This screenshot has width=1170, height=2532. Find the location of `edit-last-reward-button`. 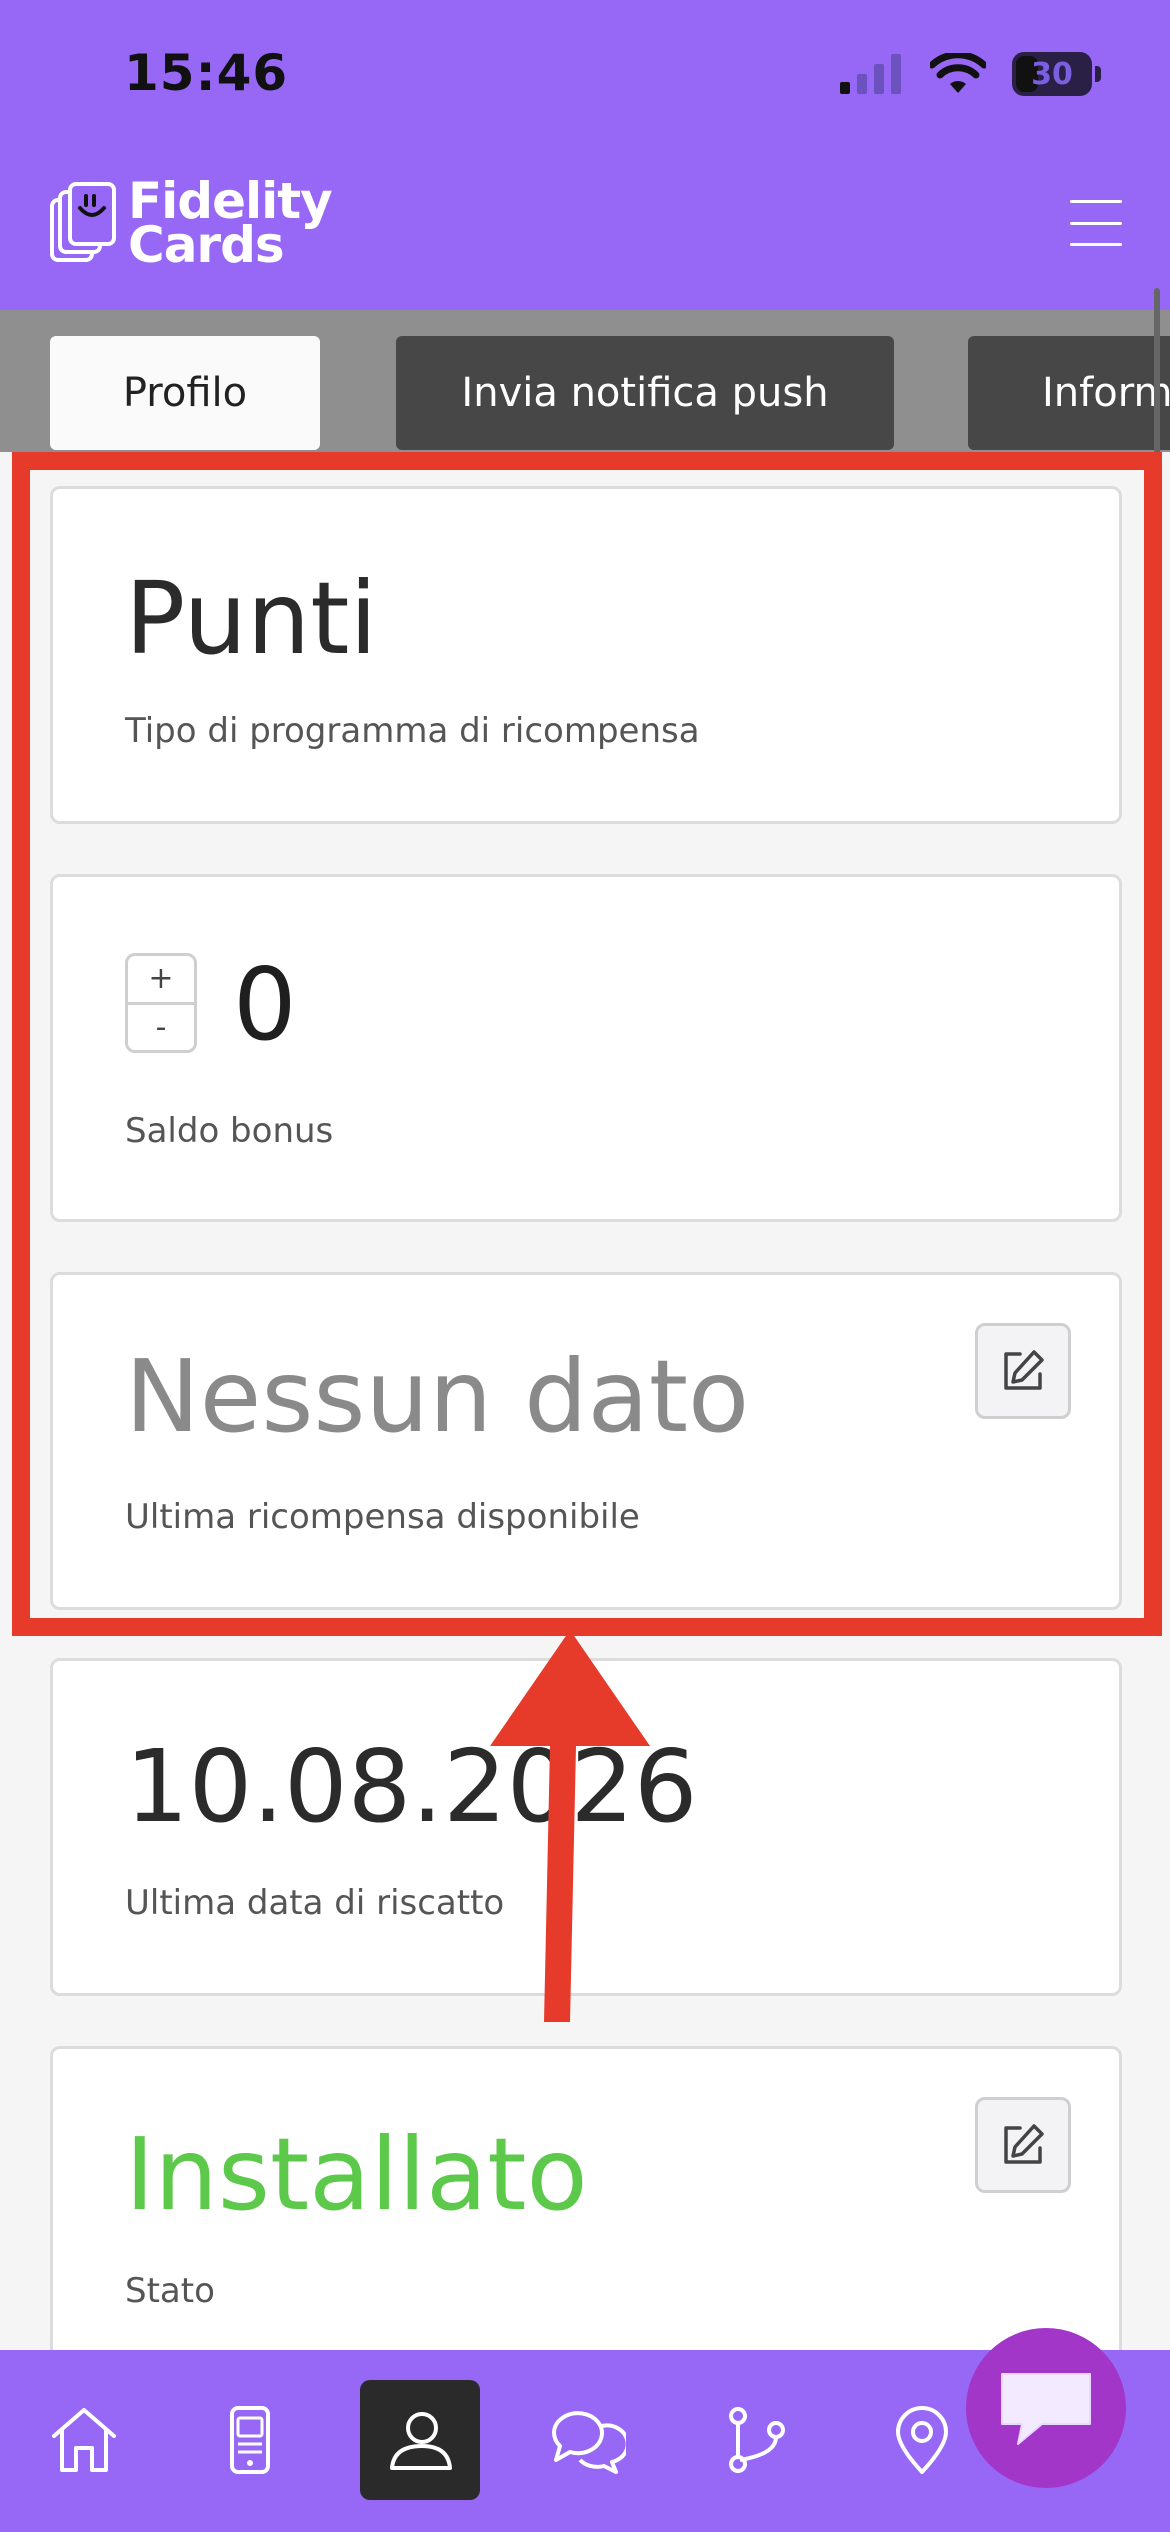

edit-last-reward-button is located at coordinates (1023, 1371).